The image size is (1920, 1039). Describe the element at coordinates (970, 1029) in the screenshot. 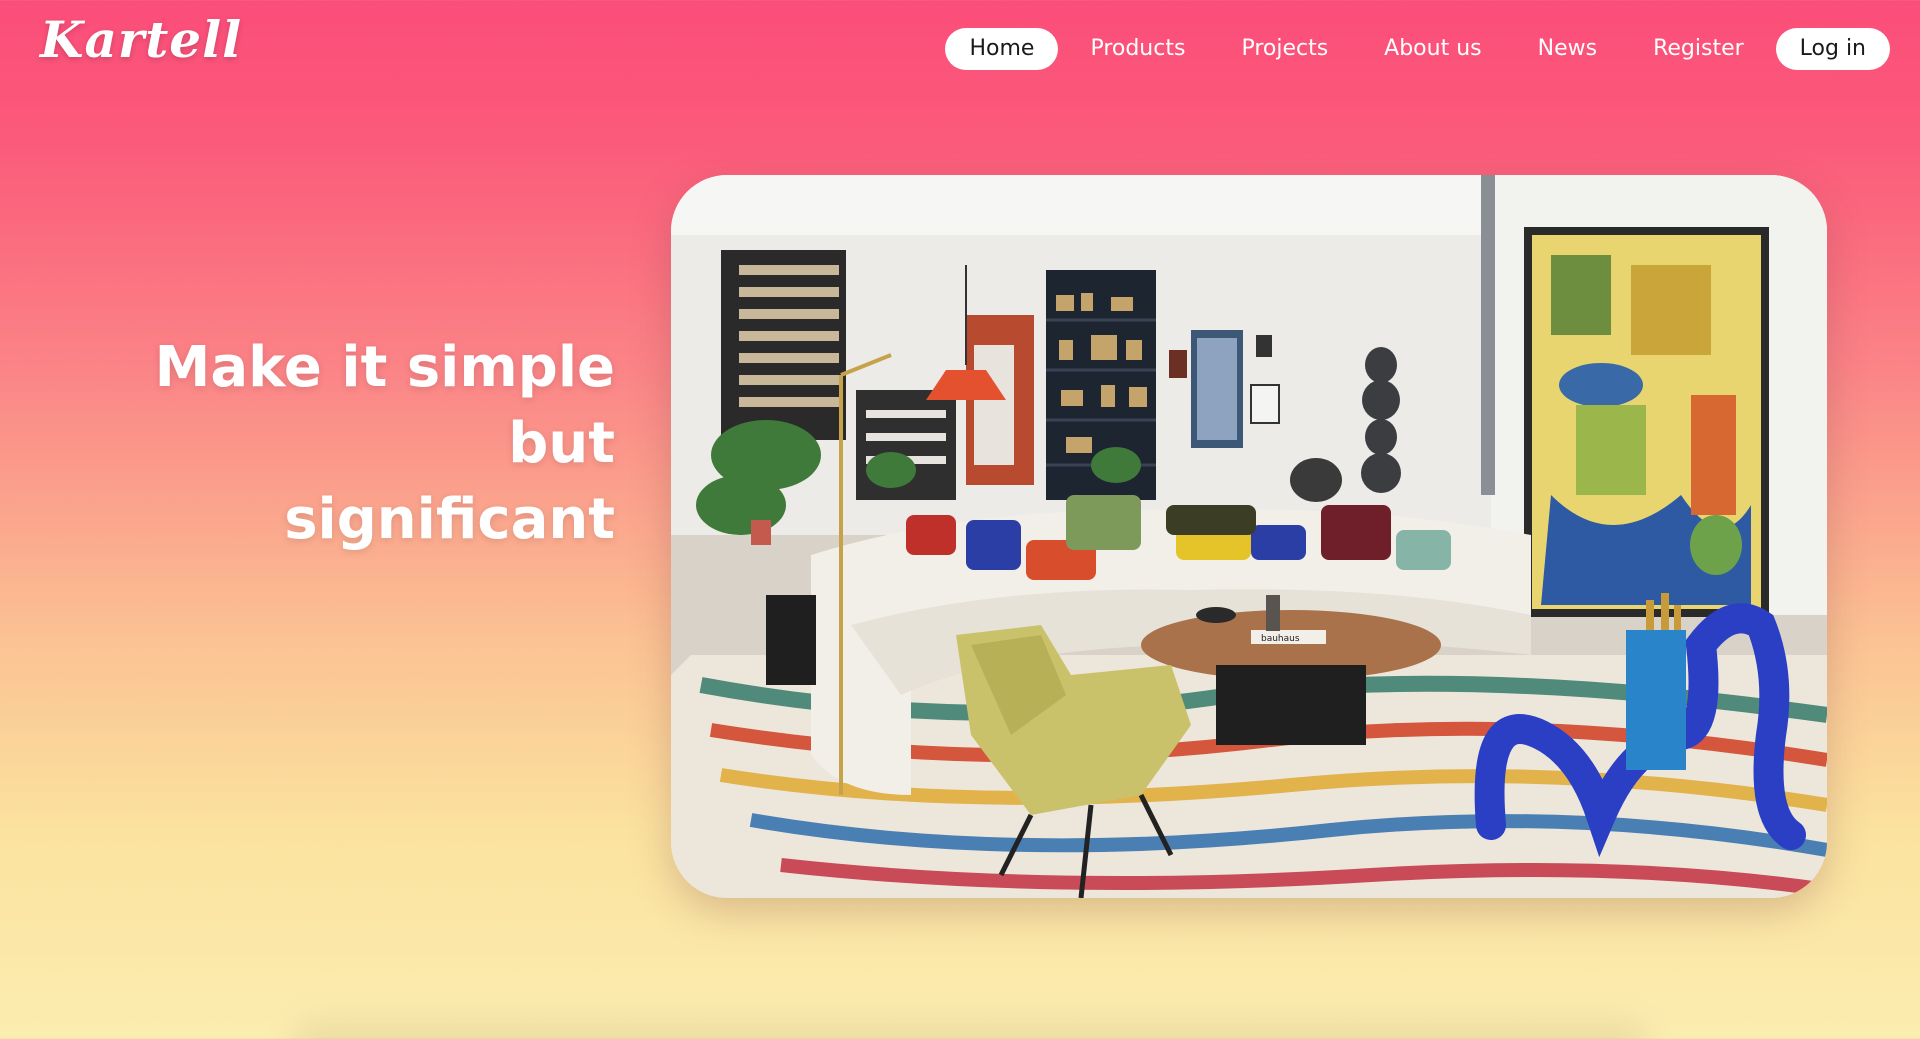

I see `next-section-shadow` at that location.